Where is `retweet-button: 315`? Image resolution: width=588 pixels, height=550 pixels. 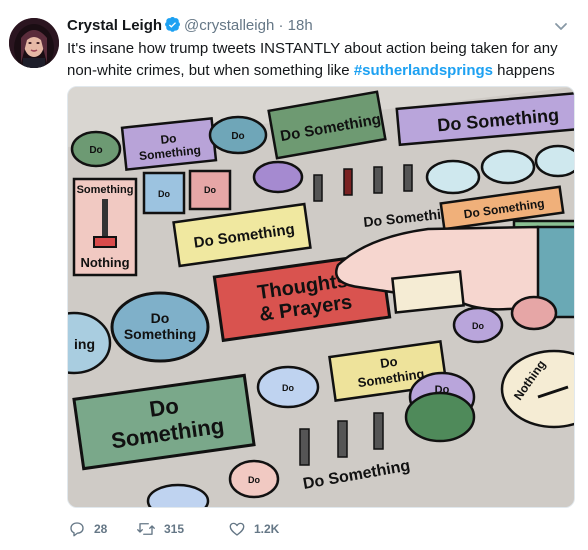 retweet-button: 315 is located at coordinates (160, 529).